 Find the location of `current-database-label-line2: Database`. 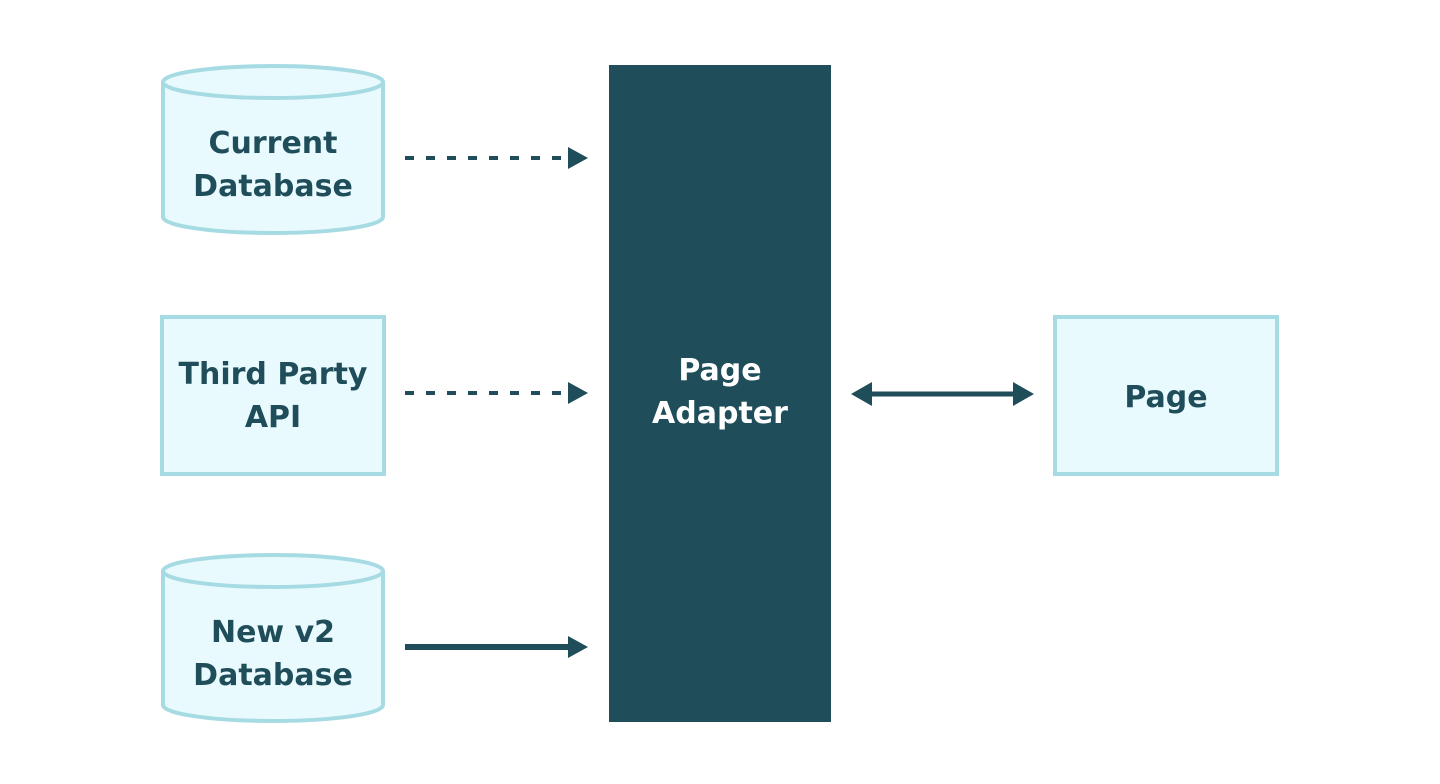

current-database-label-line2: Database is located at coordinates (273, 186).